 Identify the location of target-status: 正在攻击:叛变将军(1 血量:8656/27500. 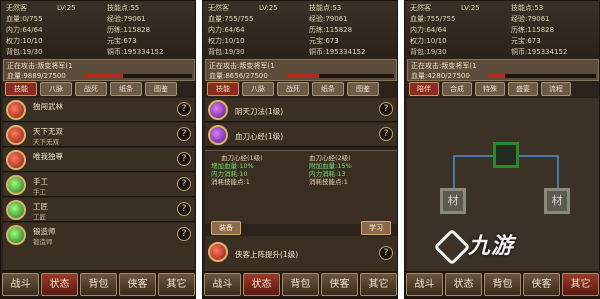
(301, 70).